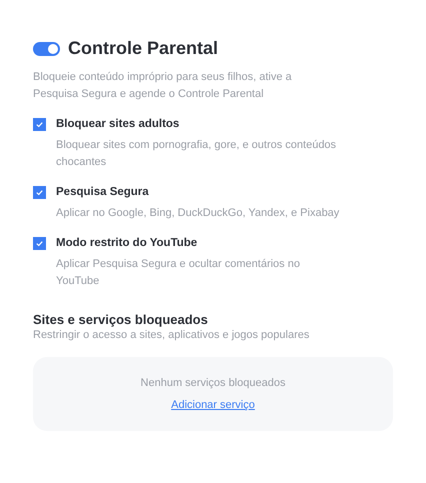  I want to click on option-description: Aplicar no Google, Bing, DuckDuckGo, Yandex, e Pixabay, so click(198, 213).